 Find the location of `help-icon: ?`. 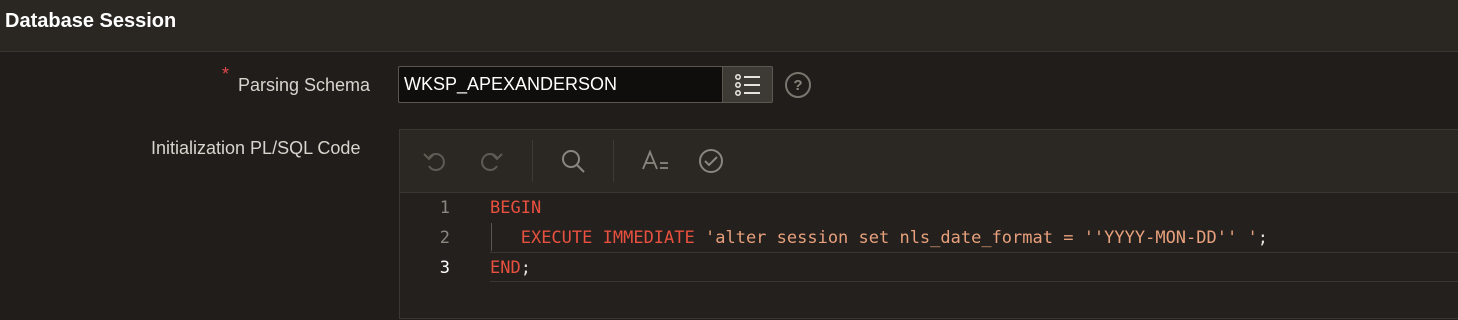

help-icon: ? is located at coordinates (798, 85).